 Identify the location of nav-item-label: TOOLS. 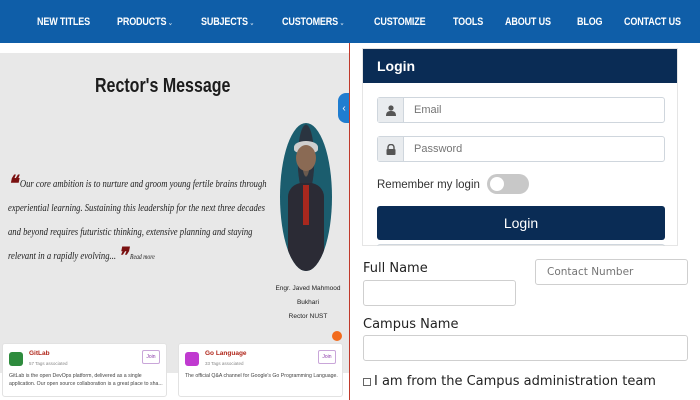
(467, 21).